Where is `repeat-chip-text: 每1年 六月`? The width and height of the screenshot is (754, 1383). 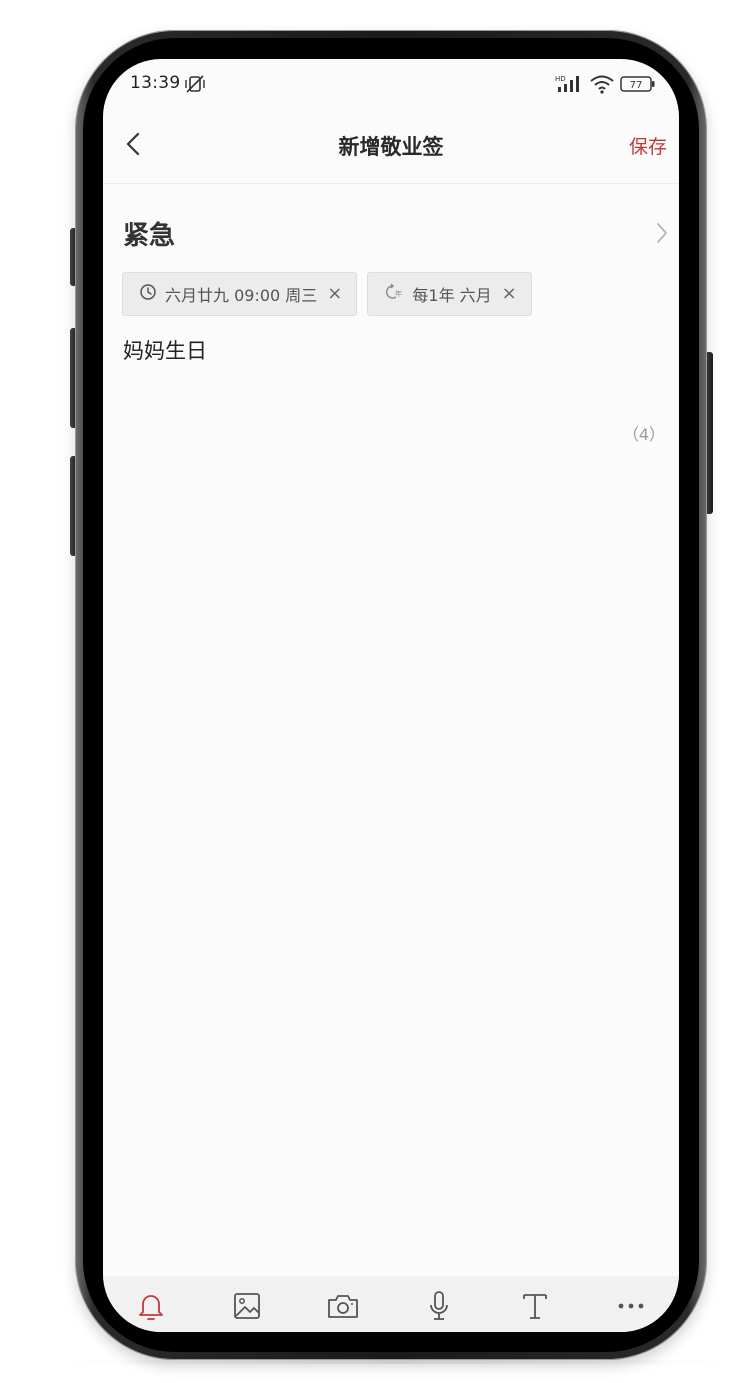
repeat-chip-text: 每1年 六月 is located at coordinates (452, 295).